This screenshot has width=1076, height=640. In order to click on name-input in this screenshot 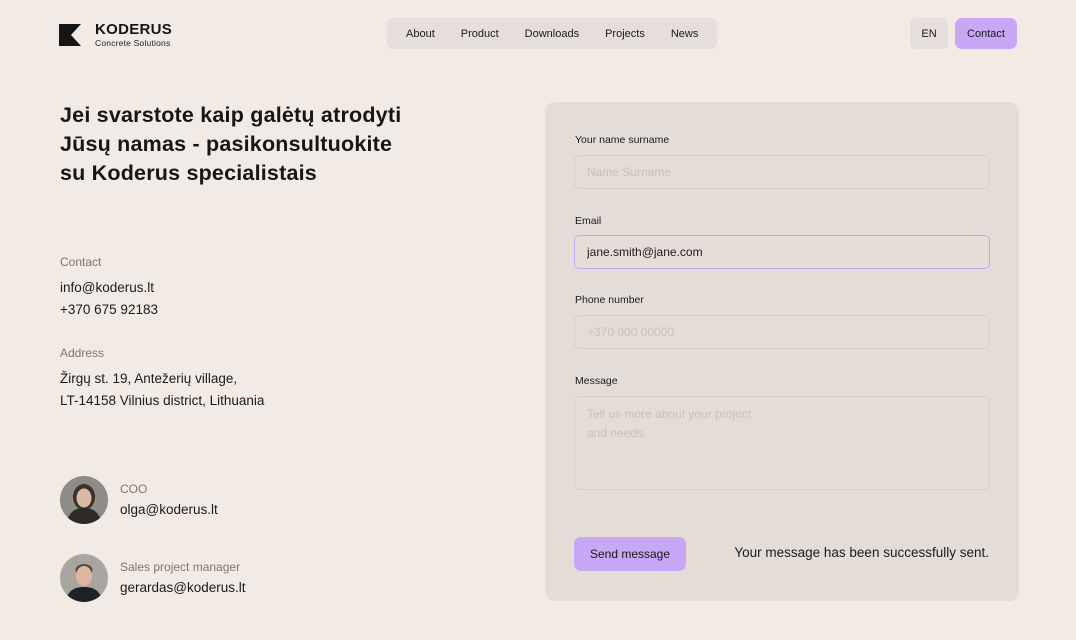, I will do `click(782, 172)`.